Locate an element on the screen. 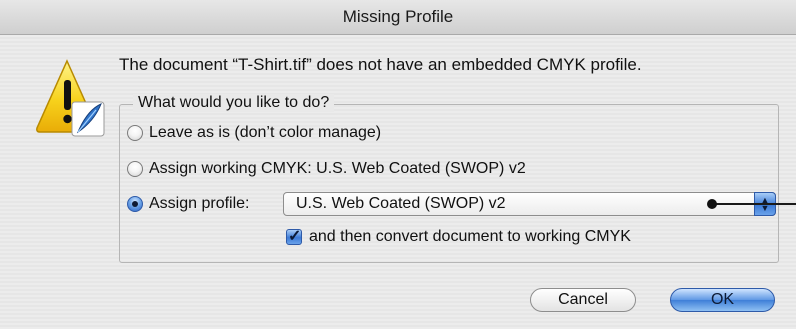  radio-assign-profile is located at coordinates (135, 204).